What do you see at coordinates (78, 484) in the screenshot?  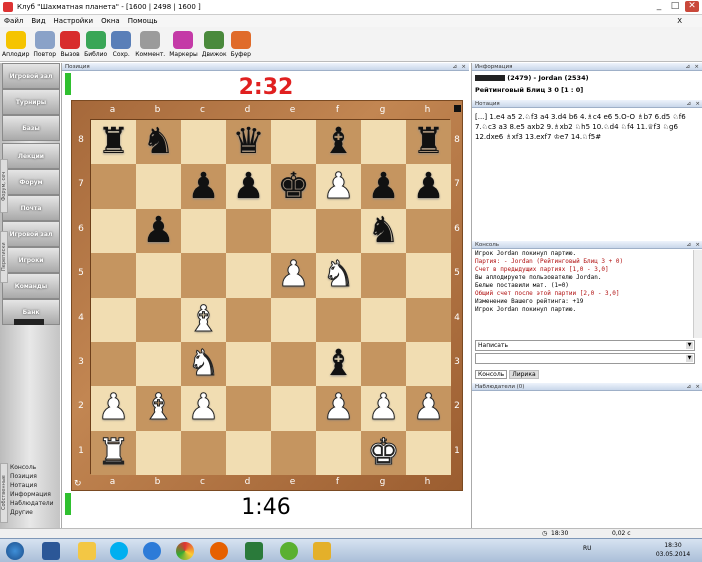 I see `rotate-board-icon: ↻` at bounding box center [78, 484].